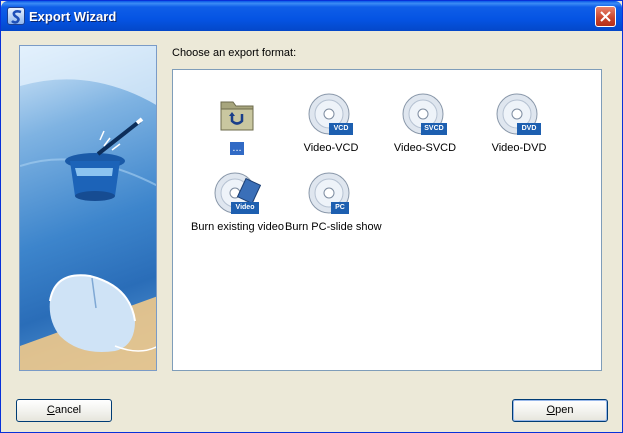 The height and width of the screenshot is (433, 623). What do you see at coordinates (333, 227) in the screenshot?
I see `format-label: Burn PC-slide show` at bounding box center [333, 227].